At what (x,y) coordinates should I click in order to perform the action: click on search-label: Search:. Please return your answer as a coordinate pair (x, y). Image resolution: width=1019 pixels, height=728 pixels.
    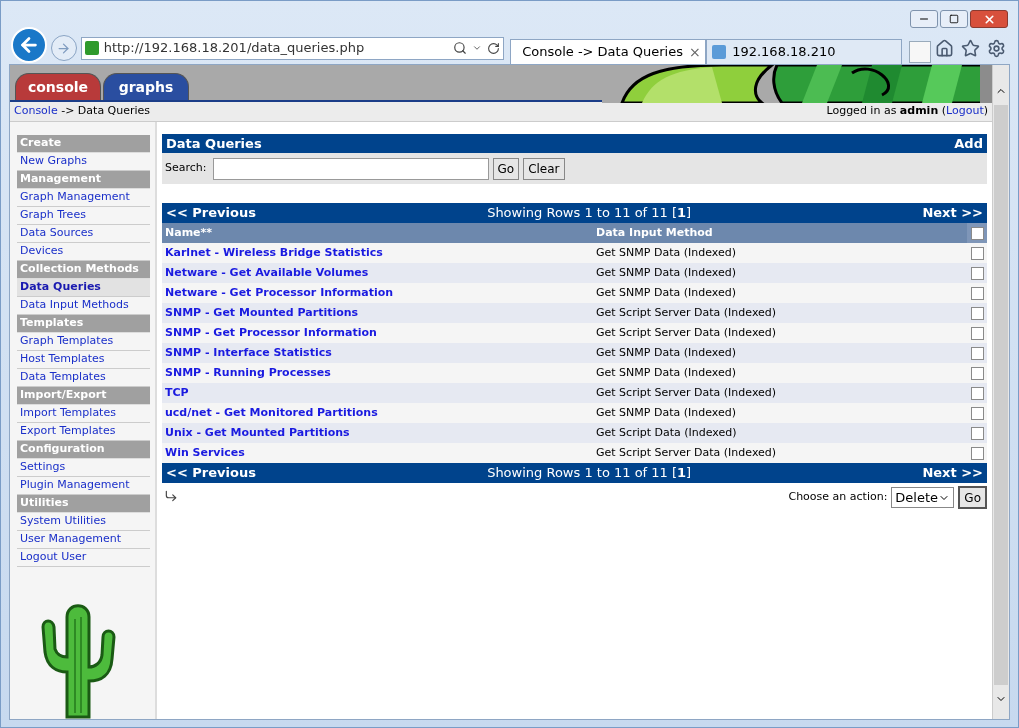
    Looking at the image, I should click on (186, 168).